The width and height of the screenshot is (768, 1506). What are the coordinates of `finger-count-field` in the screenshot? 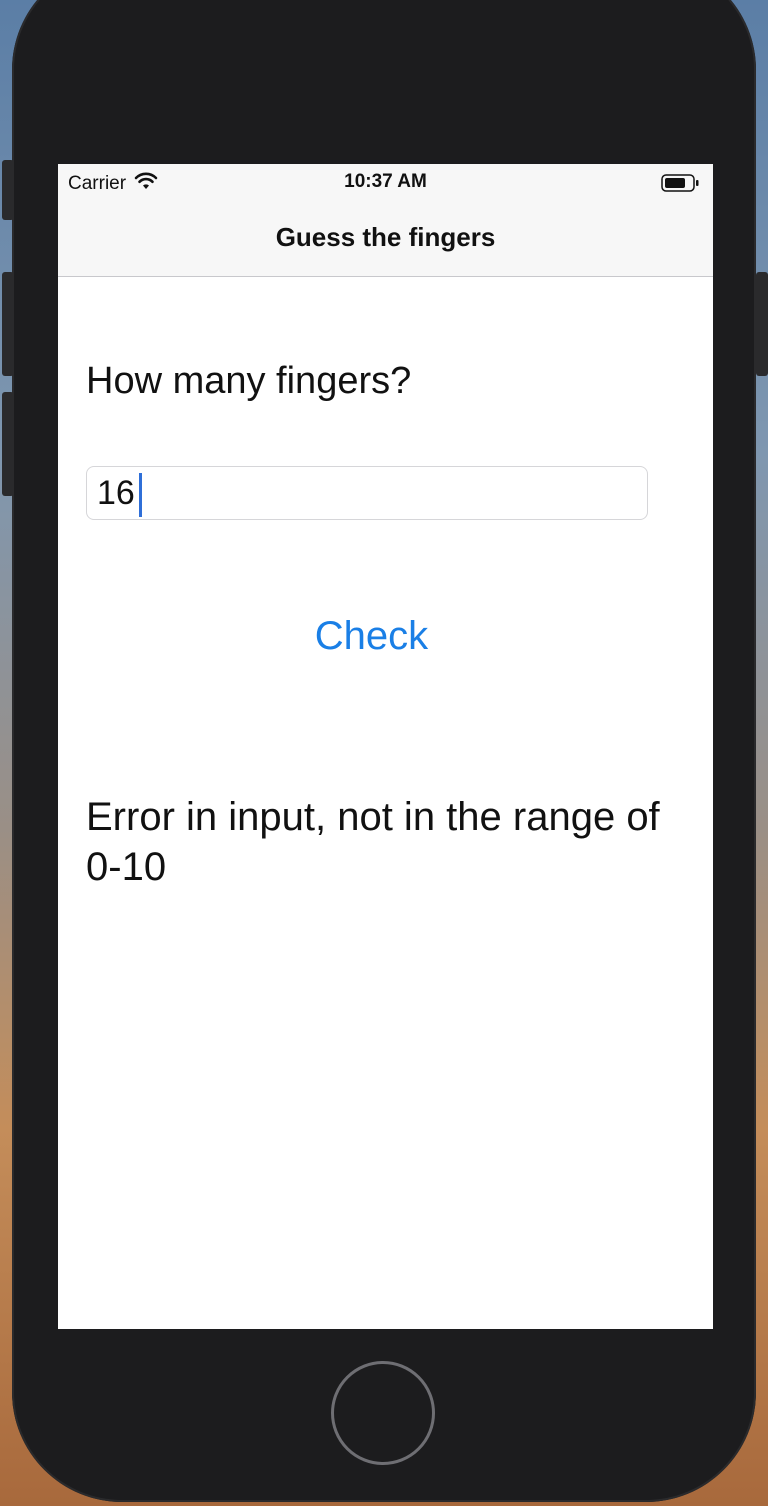 It's located at (367, 493).